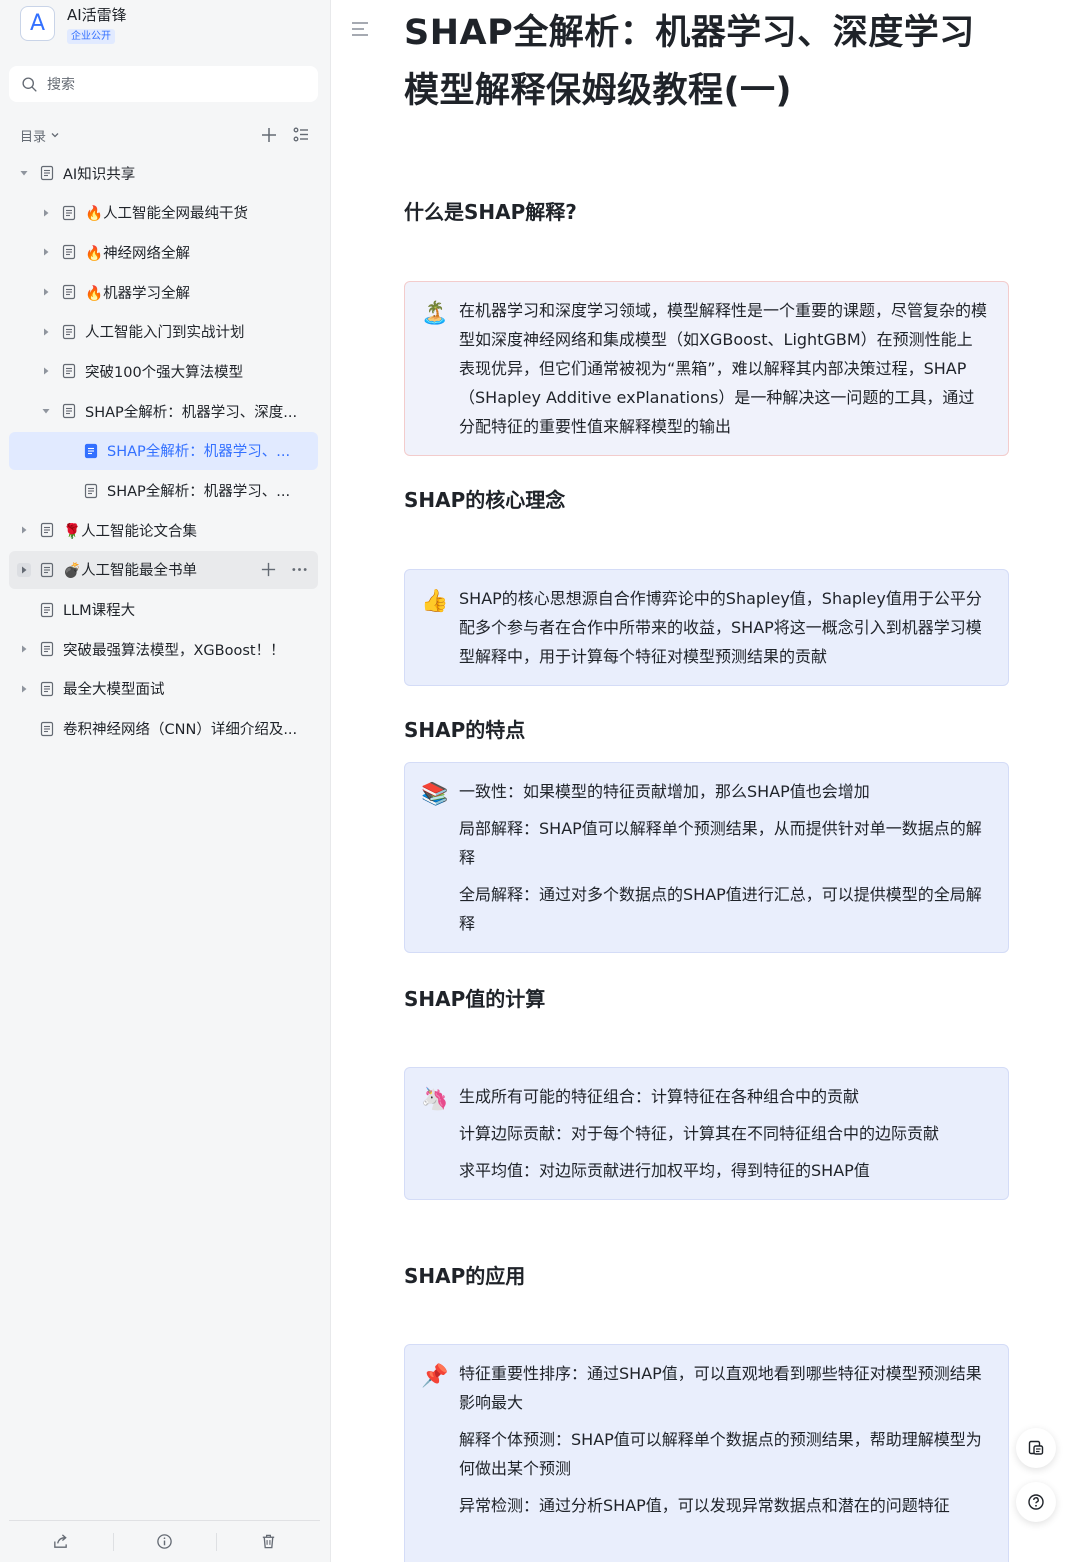 The image size is (1080, 1562). What do you see at coordinates (285, 135) in the screenshot?
I see `toc-actions` at bounding box center [285, 135].